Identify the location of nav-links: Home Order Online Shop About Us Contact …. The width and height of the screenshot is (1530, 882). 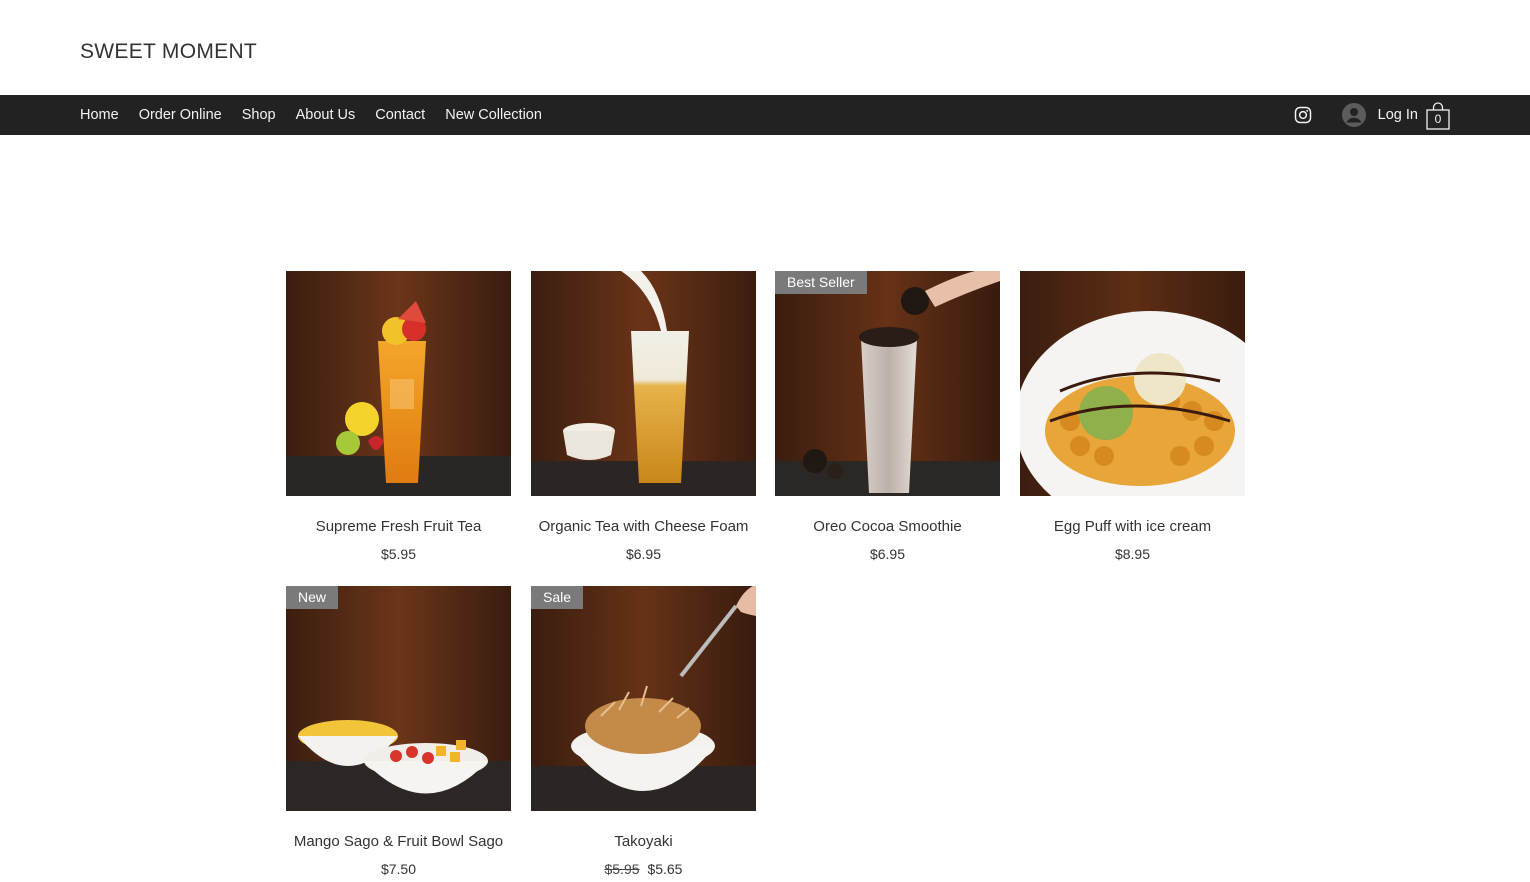
(321, 115).